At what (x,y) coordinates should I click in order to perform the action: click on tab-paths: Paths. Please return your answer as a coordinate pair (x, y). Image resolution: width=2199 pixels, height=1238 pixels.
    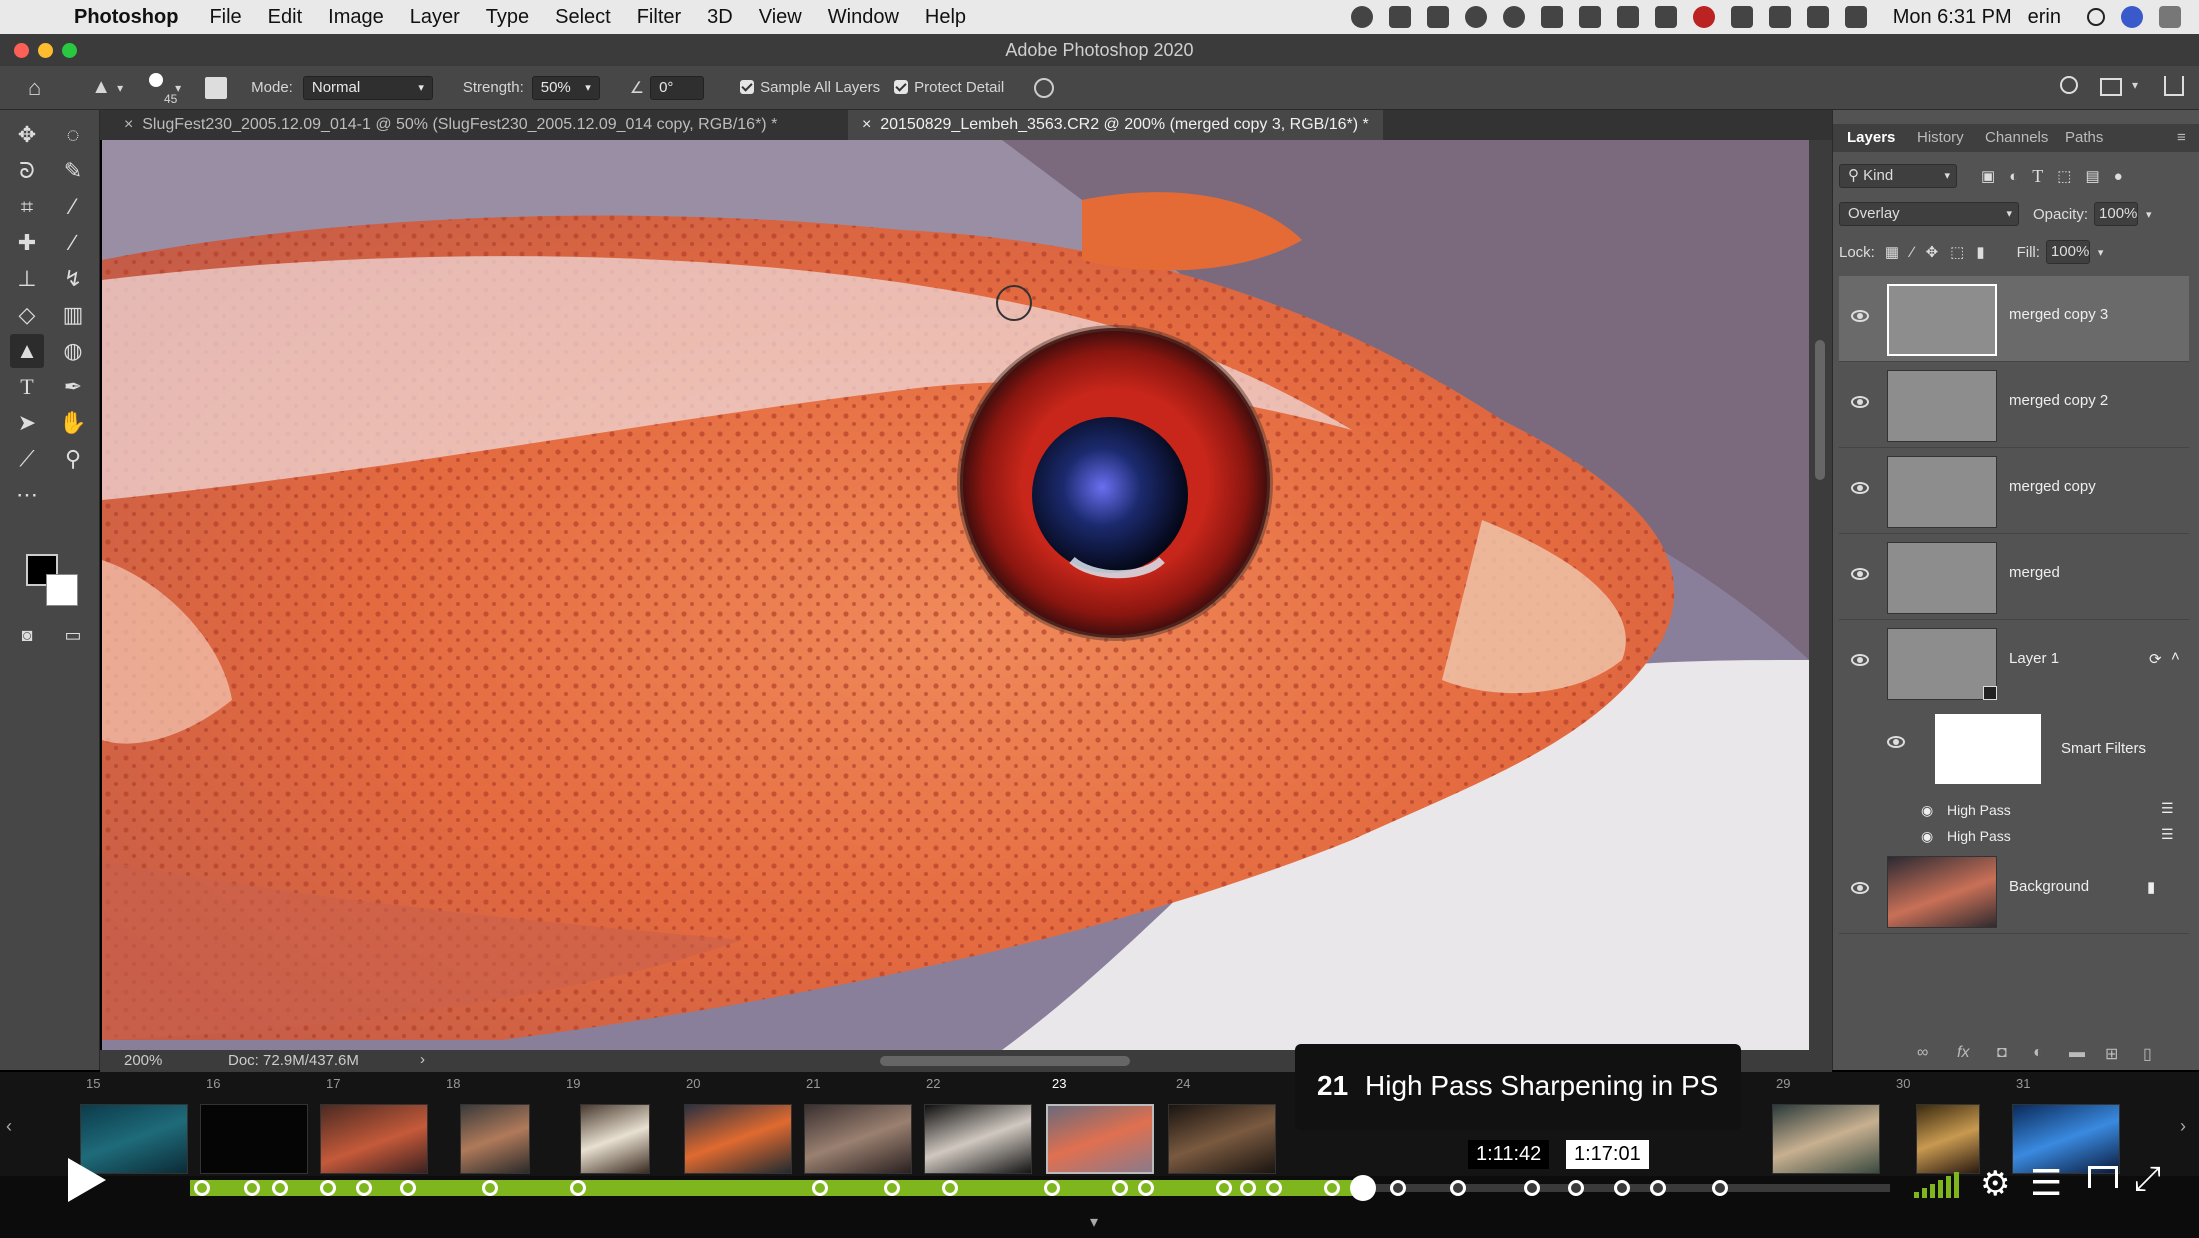
    Looking at the image, I should click on (2084, 138).